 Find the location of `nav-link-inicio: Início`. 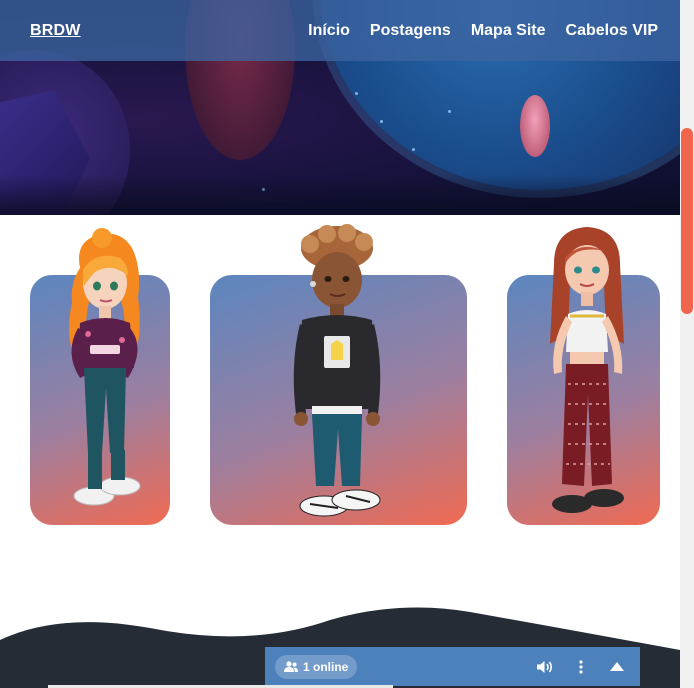

nav-link-inicio: Início is located at coordinates (329, 31).